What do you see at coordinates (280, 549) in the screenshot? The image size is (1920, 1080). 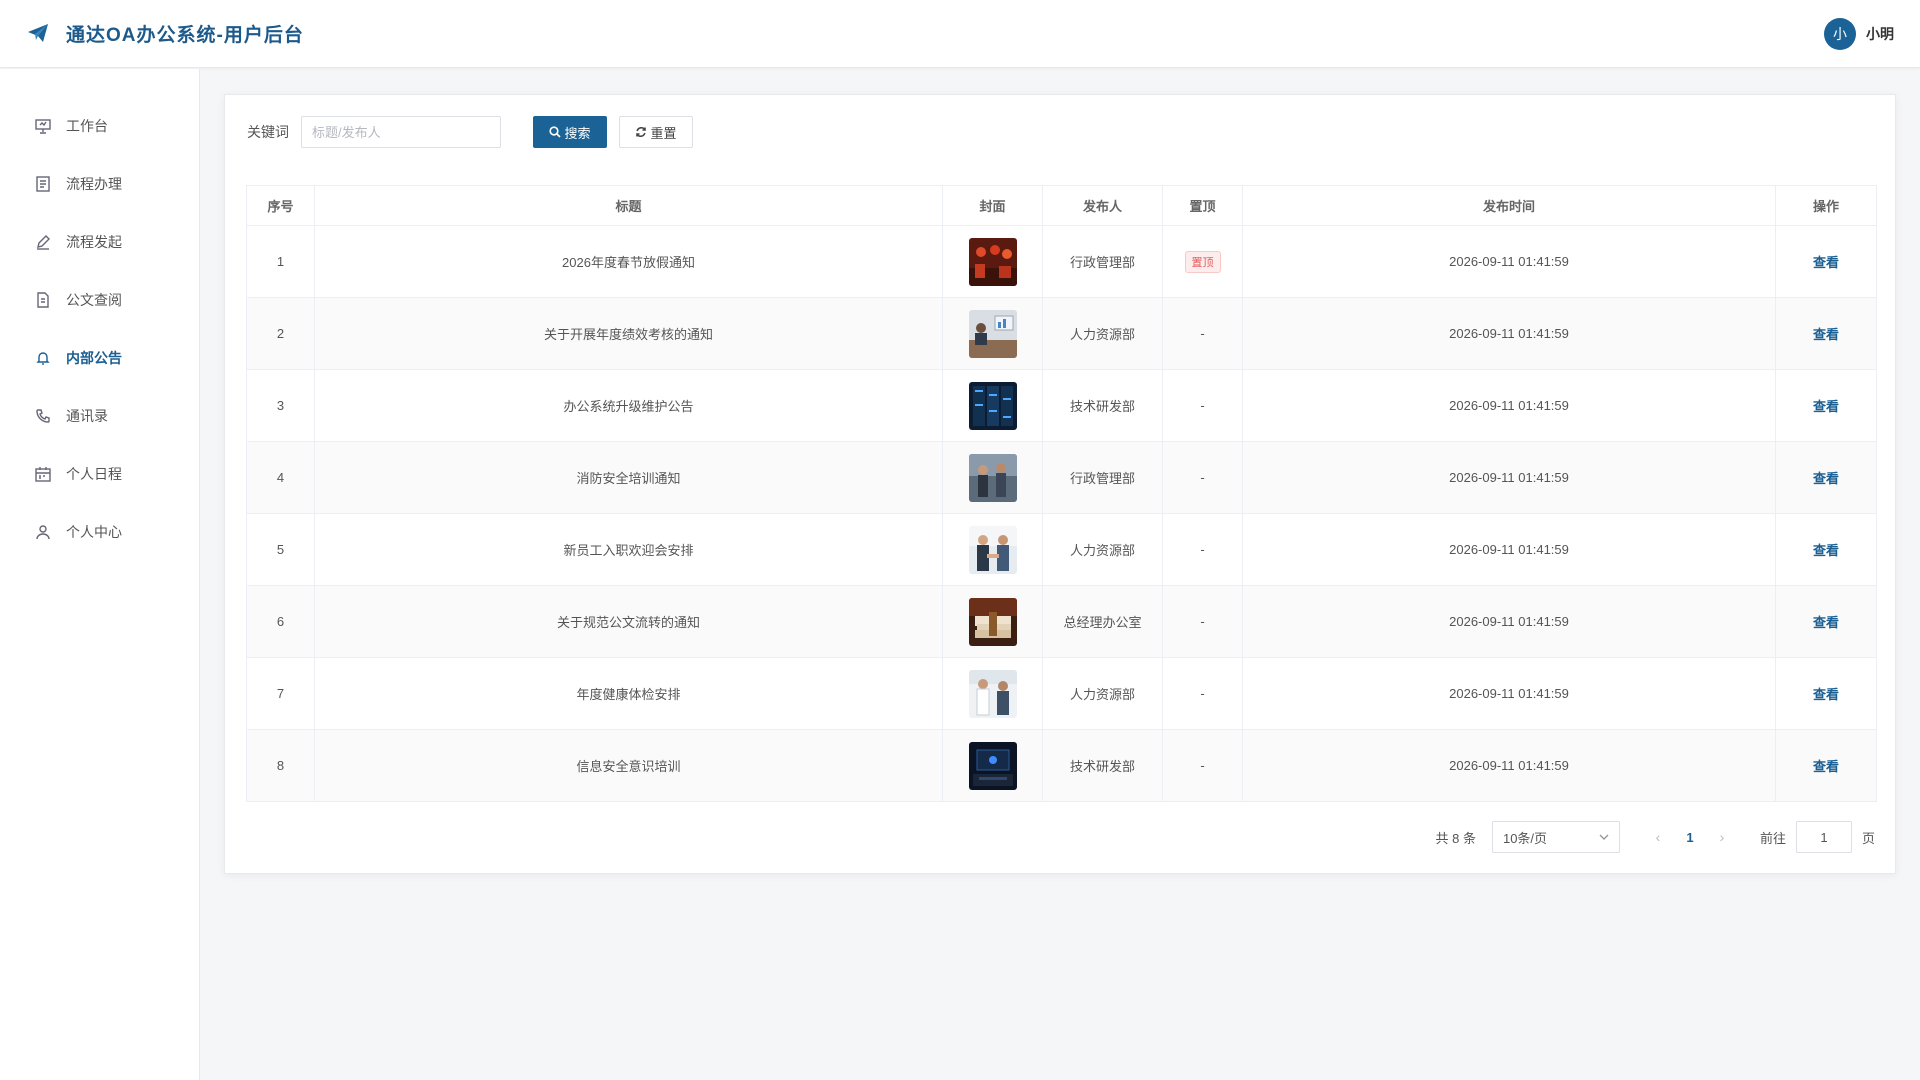 I see `cell-index: 5` at bounding box center [280, 549].